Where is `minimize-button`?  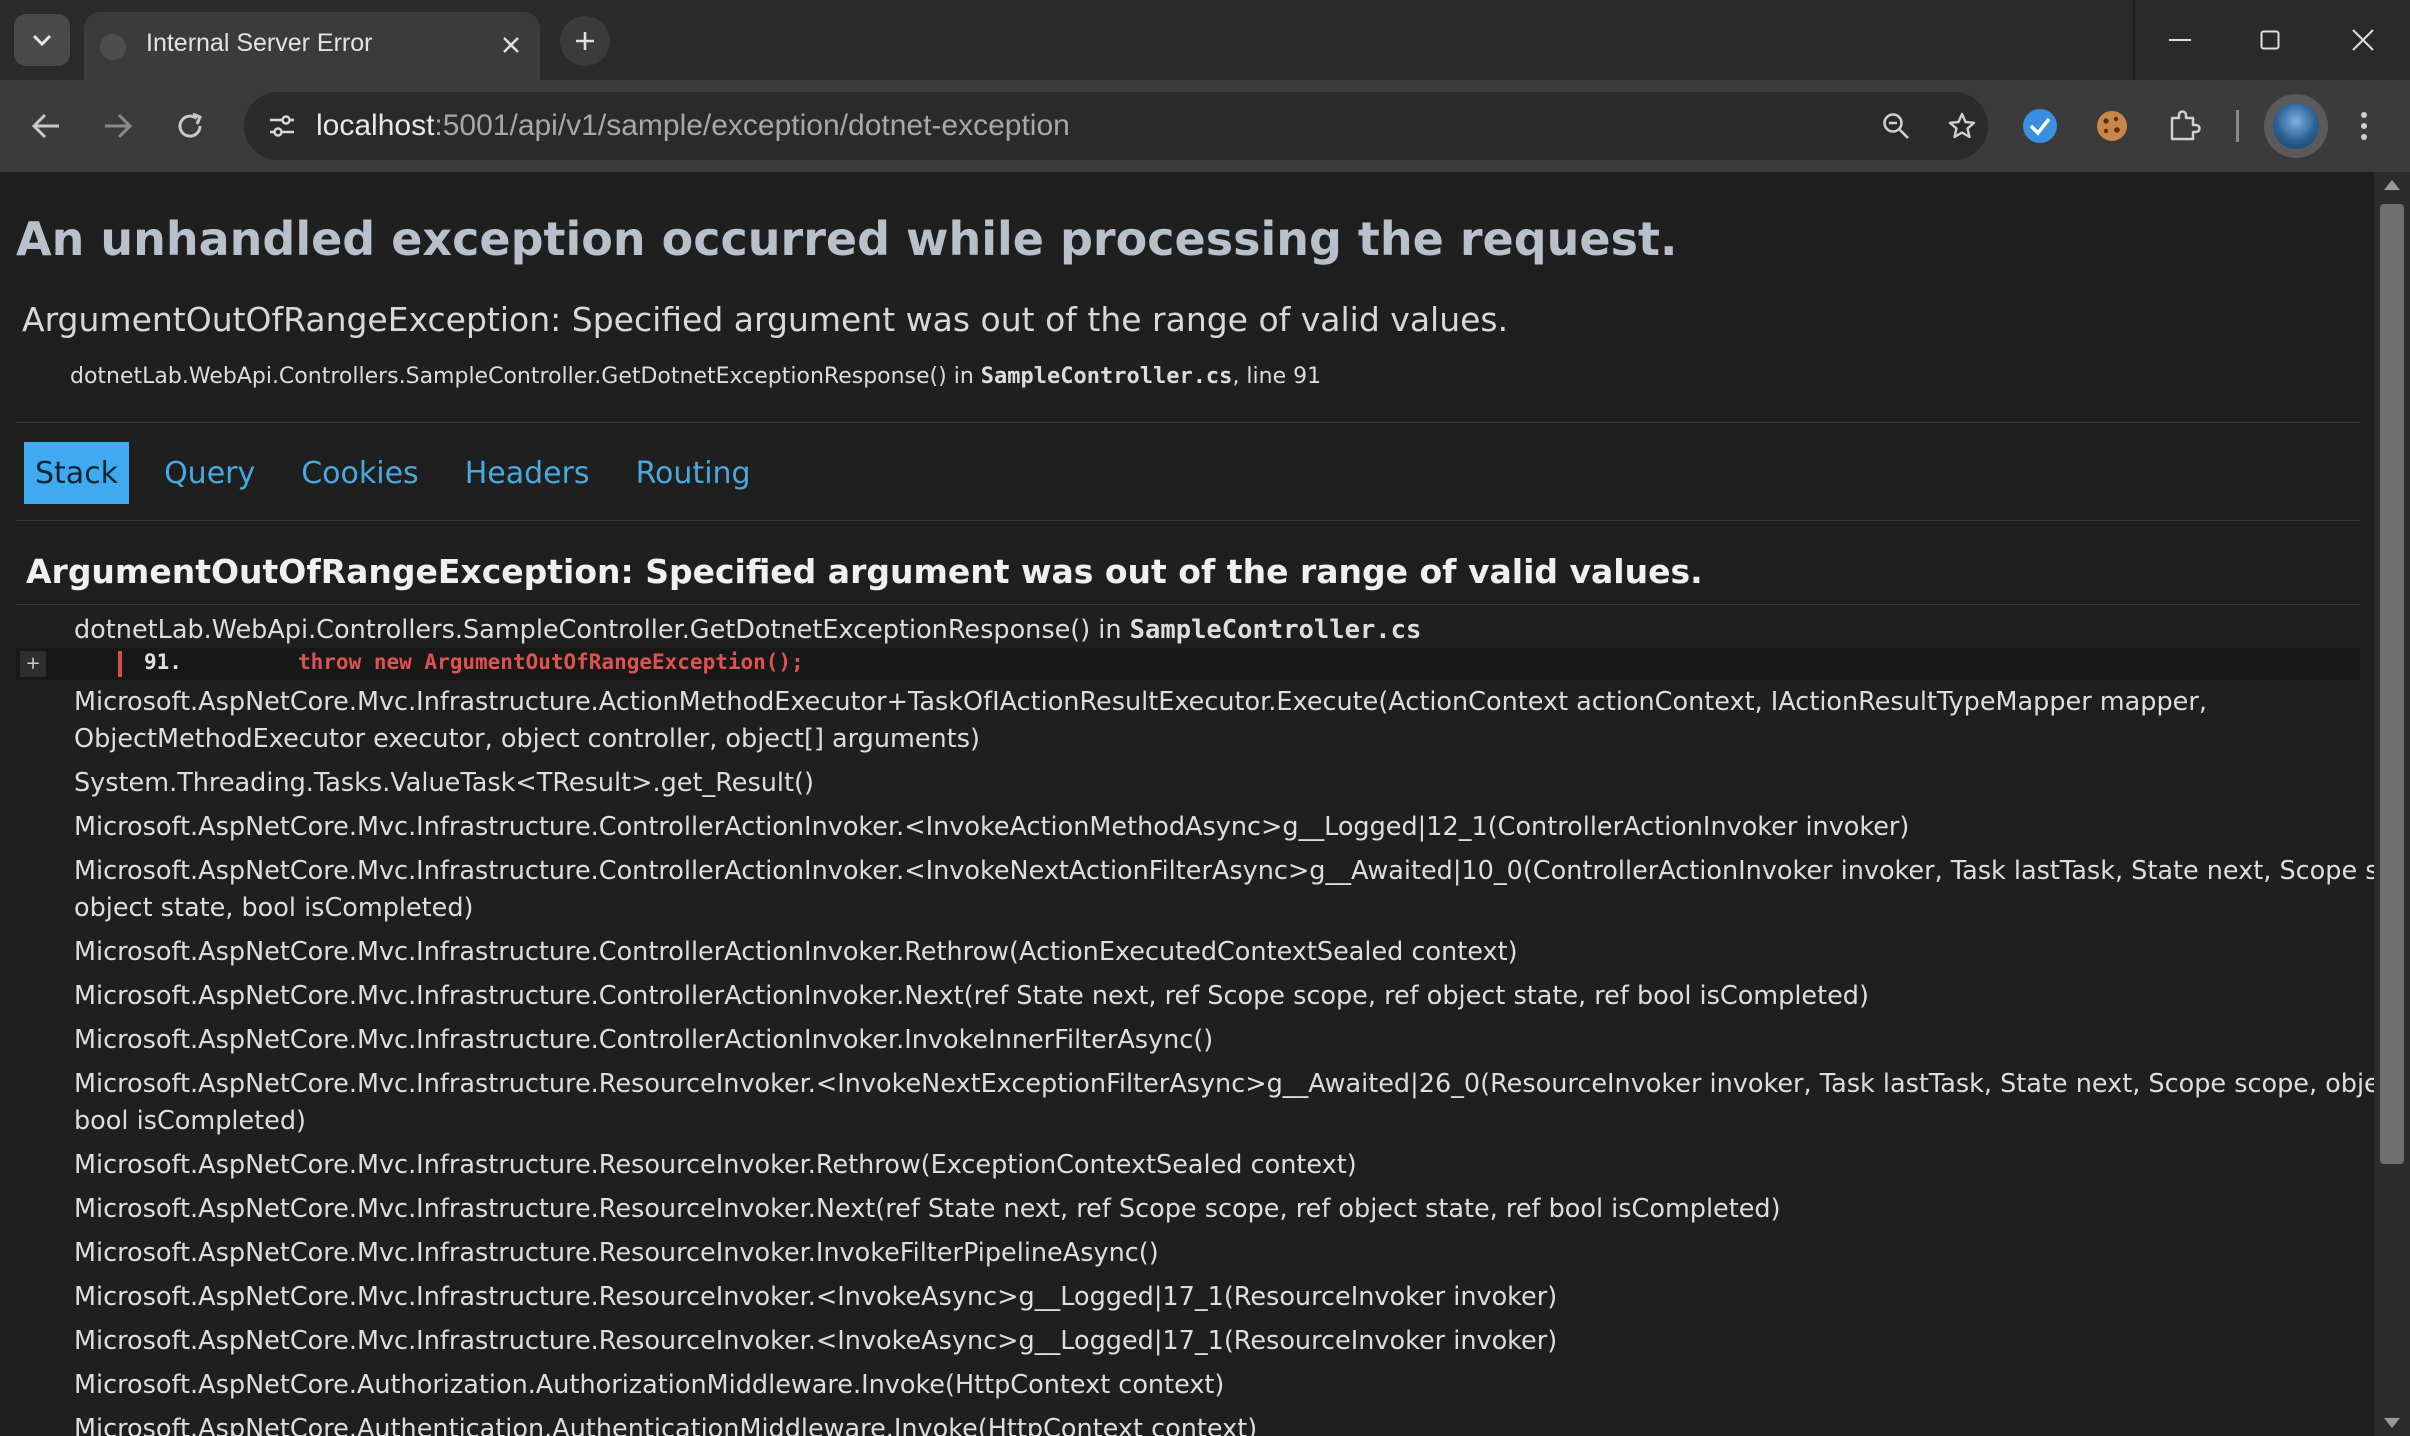 minimize-button is located at coordinates (2180, 40).